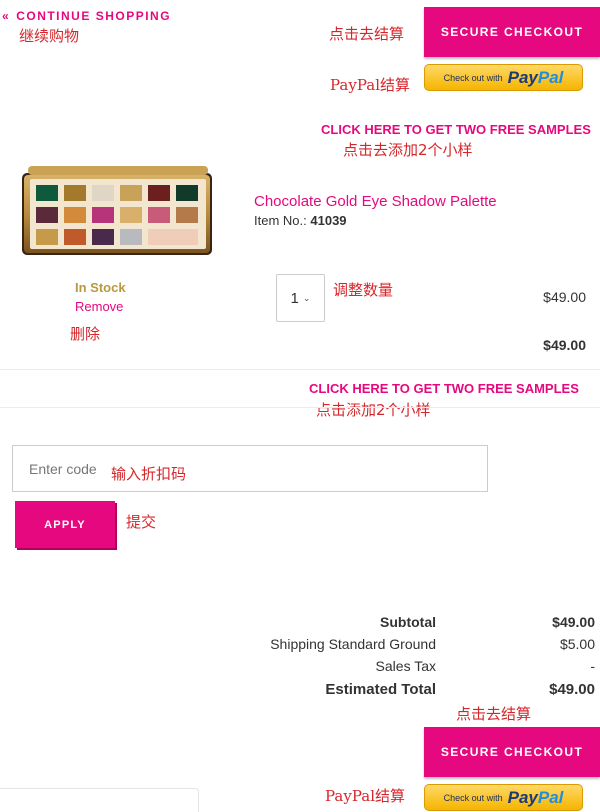 The width and height of the screenshot is (600, 812). I want to click on annotation-paypal-bottom: PayPal结算, so click(365, 796).